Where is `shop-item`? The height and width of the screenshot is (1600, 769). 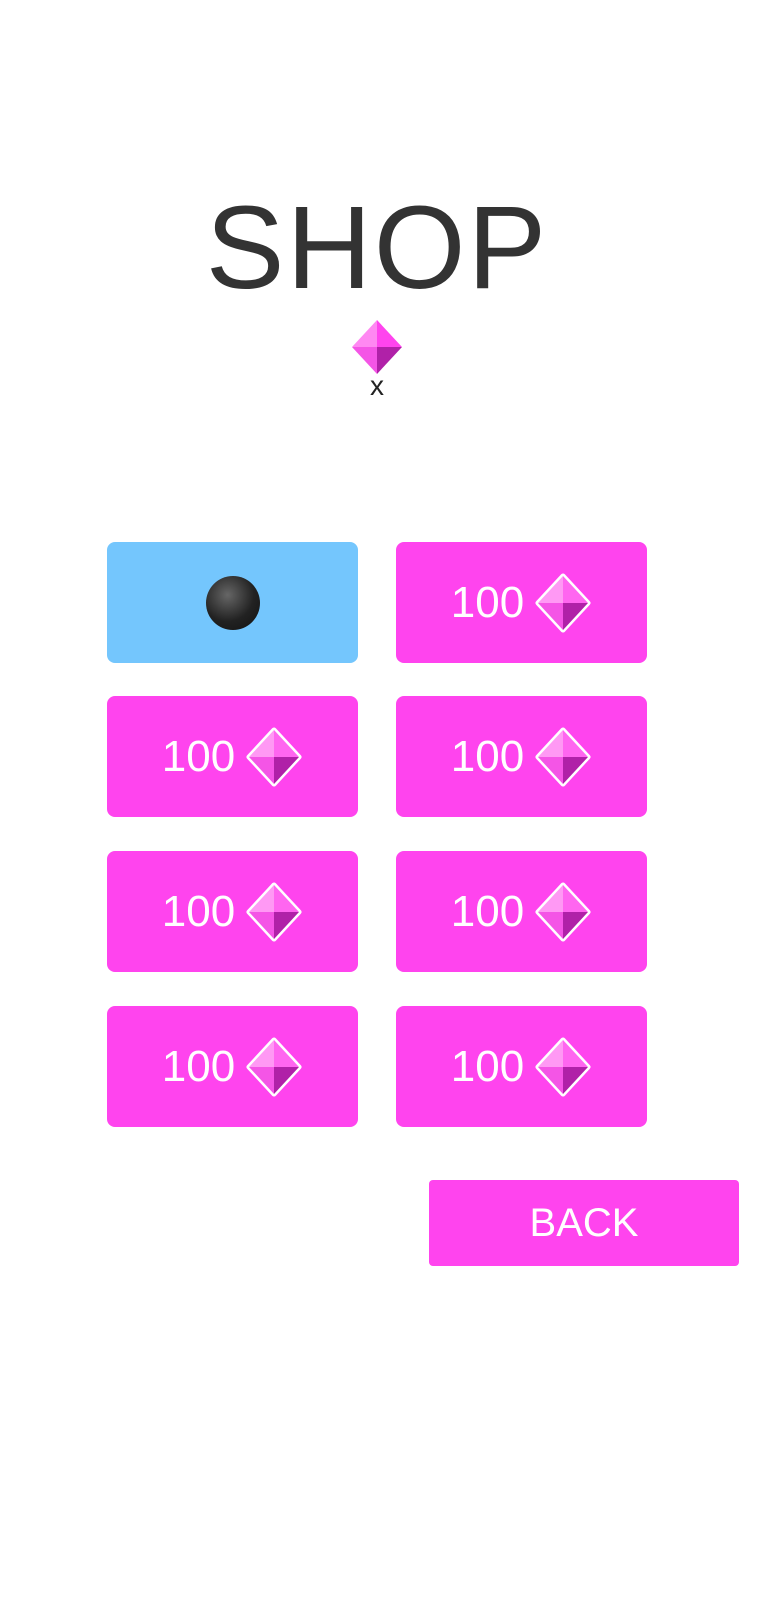 shop-item is located at coordinates (232, 602).